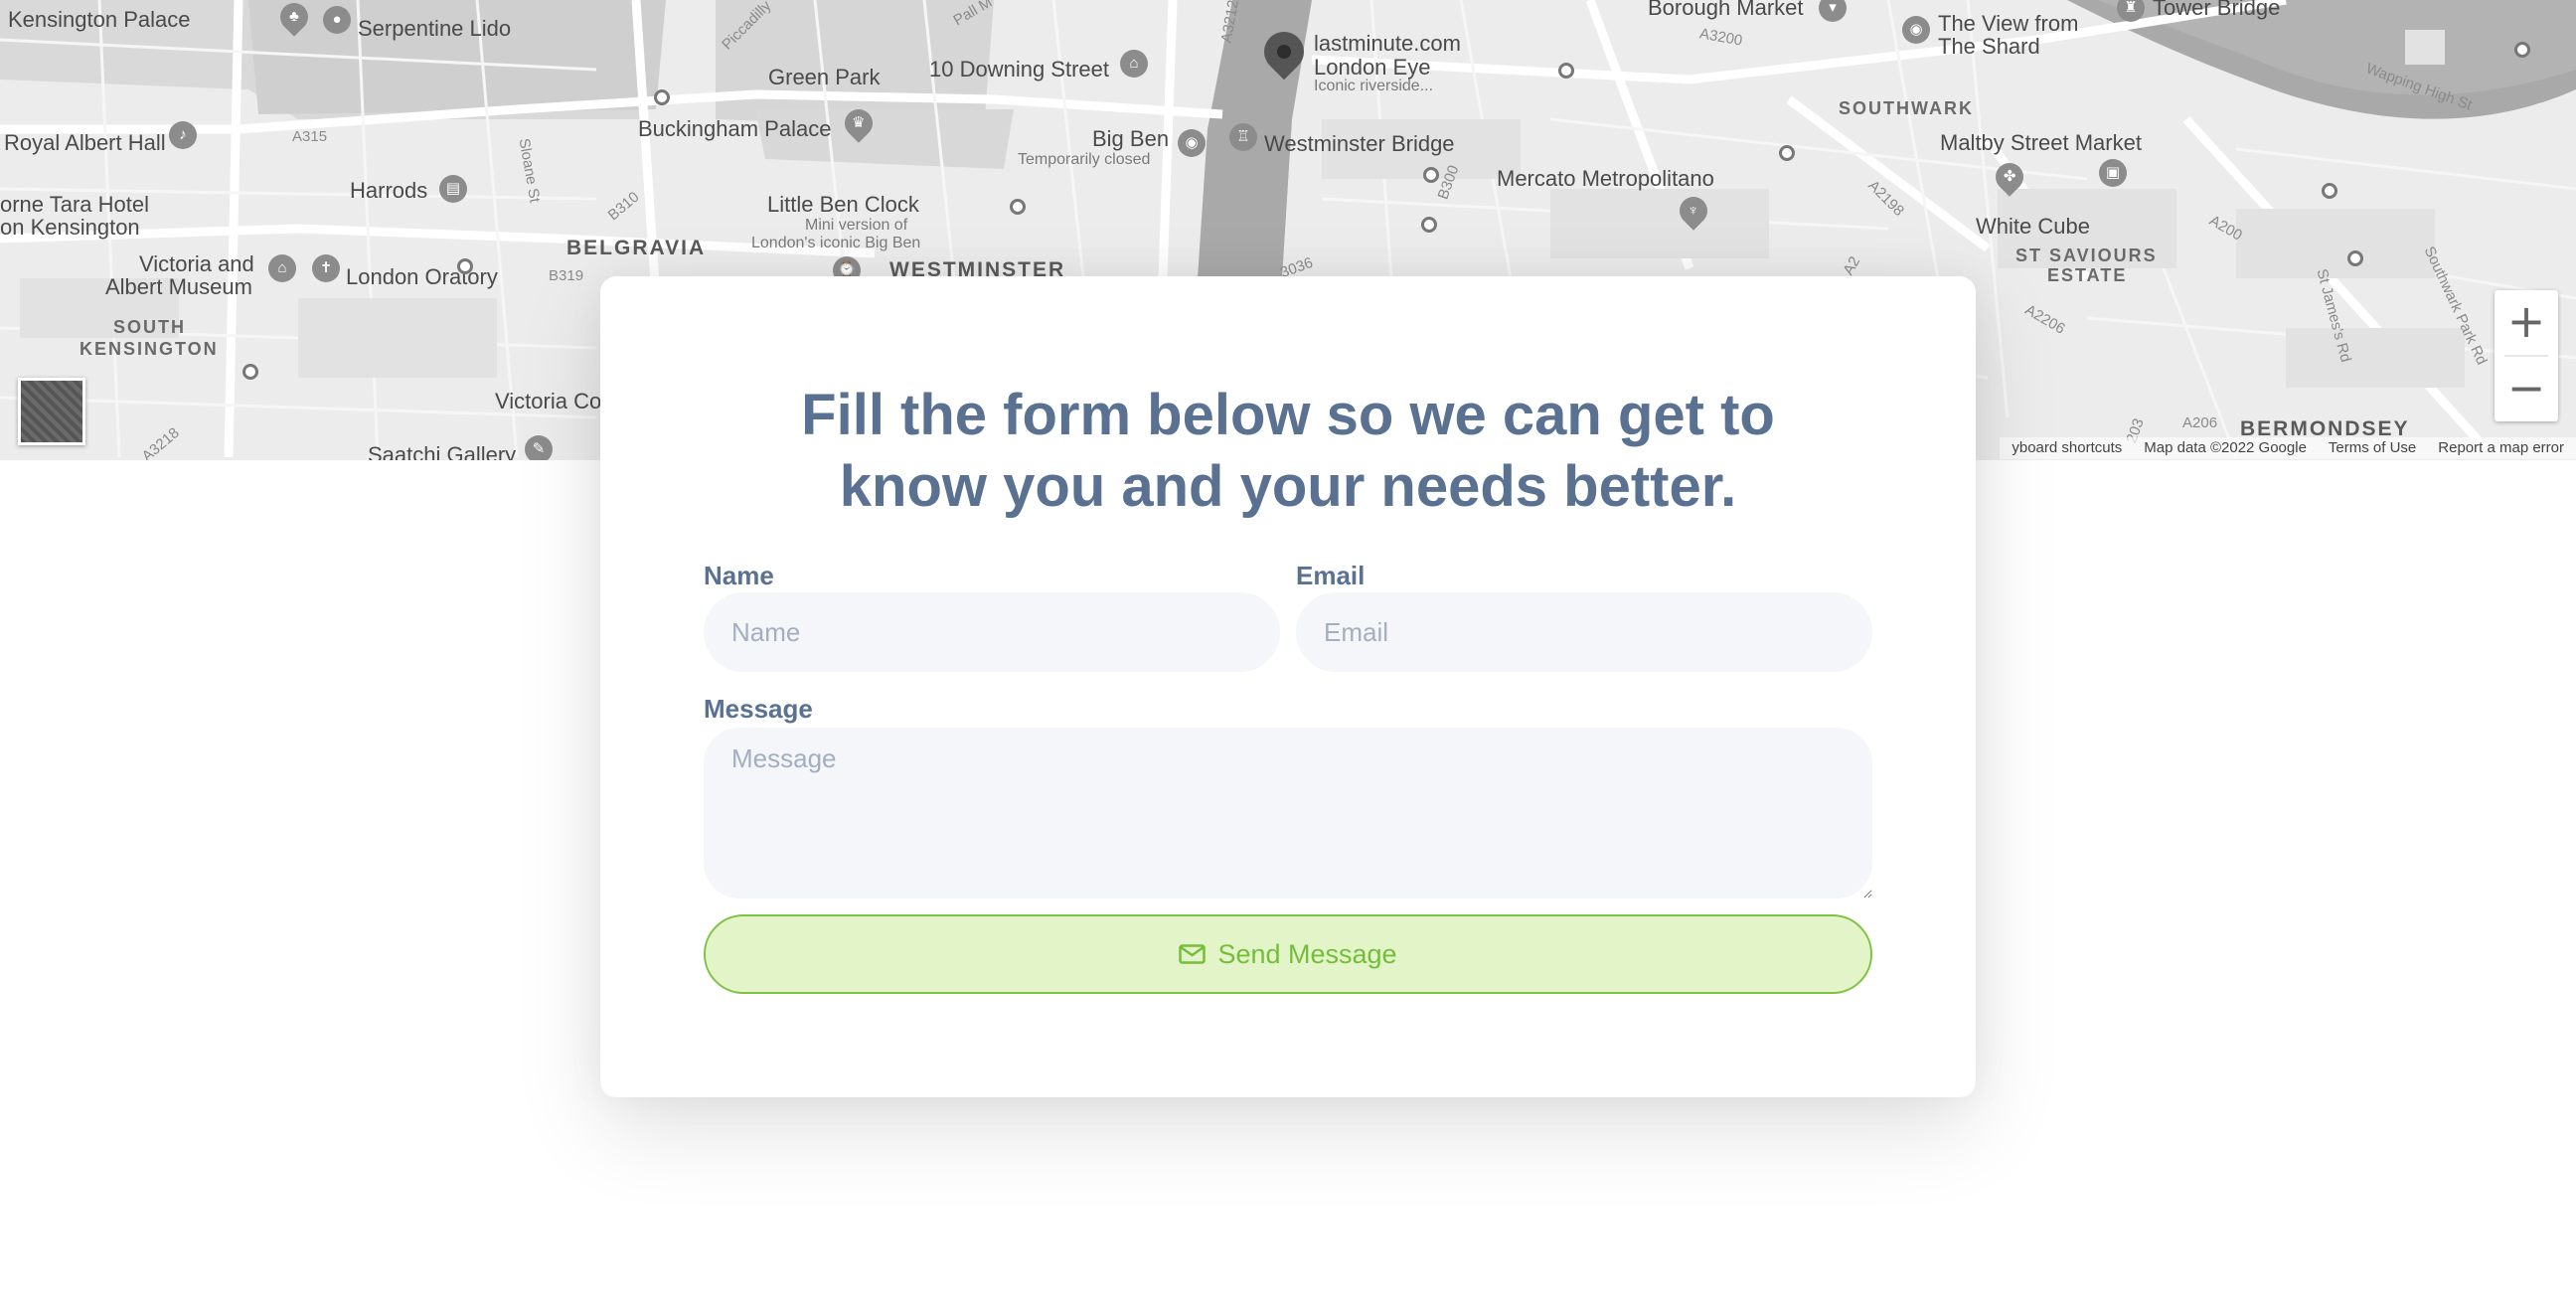  I want to click on palette-icon: ✎, so click(539, 447).